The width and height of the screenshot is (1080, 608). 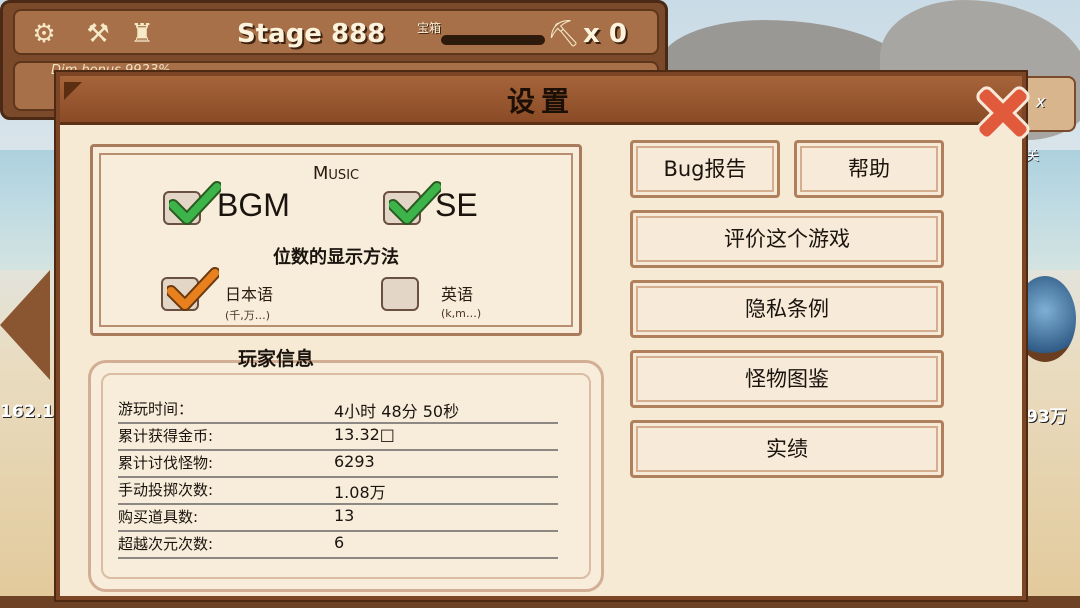 I want to click on bgm-checkbox, so click(x=192, y=203).